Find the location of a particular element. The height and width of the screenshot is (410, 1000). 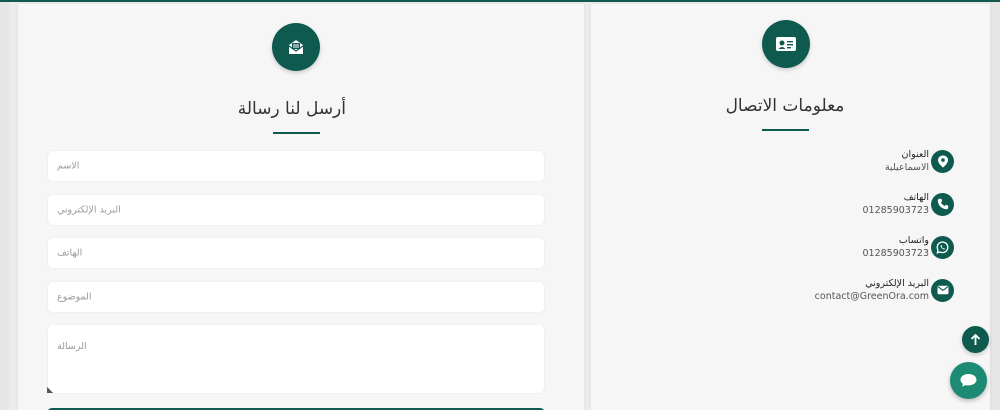

phone-icon is located at coordinates (942, 204).